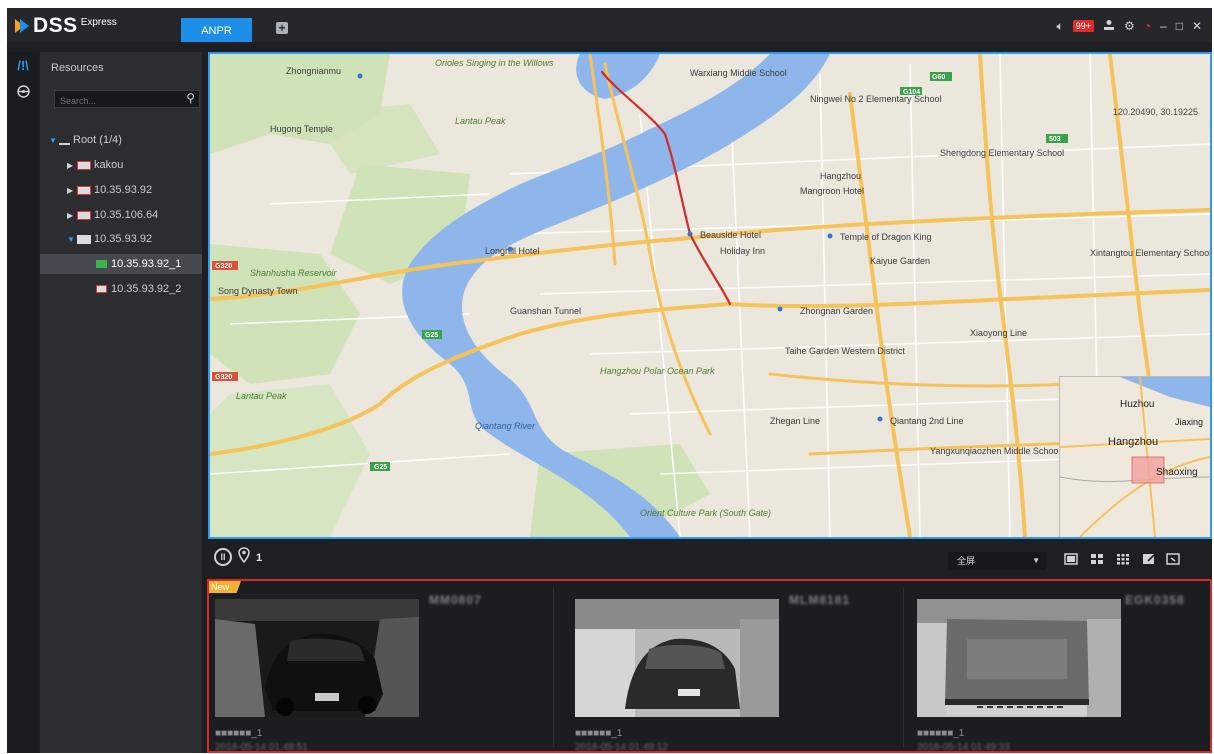 Image resolution: width=1214 pixels, height=754 pixels. Describe the element at coordinates (1150, 253) in the screenshot. I see `map-label: Xintangtou Elementary School` at that location.